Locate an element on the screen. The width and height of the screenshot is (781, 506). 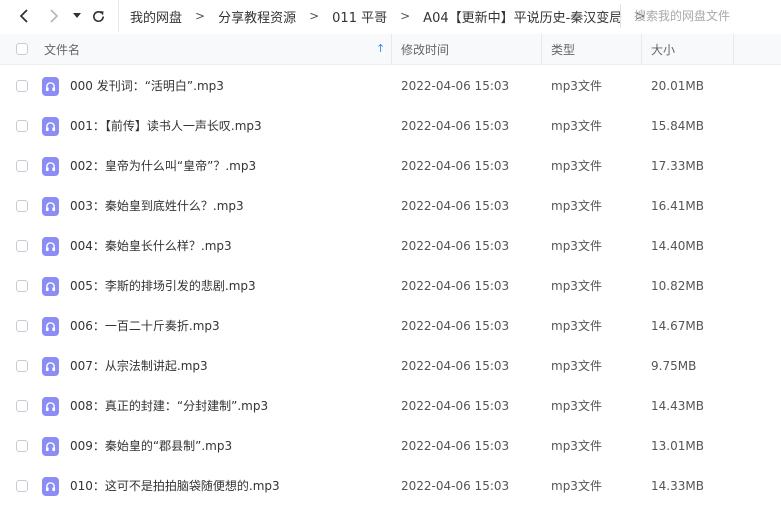
file-name: 005：李斯的排场引发的悲剧.mp3 is located at coordinates (163, 286).